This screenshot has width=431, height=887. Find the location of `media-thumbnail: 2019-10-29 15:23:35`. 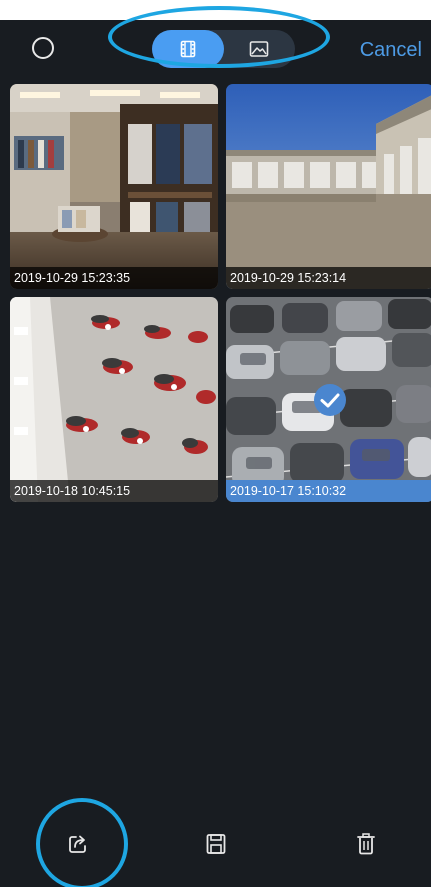

media-thumbnail: 2019-10-29 15:23:35 is located at coordinates (114, 186).